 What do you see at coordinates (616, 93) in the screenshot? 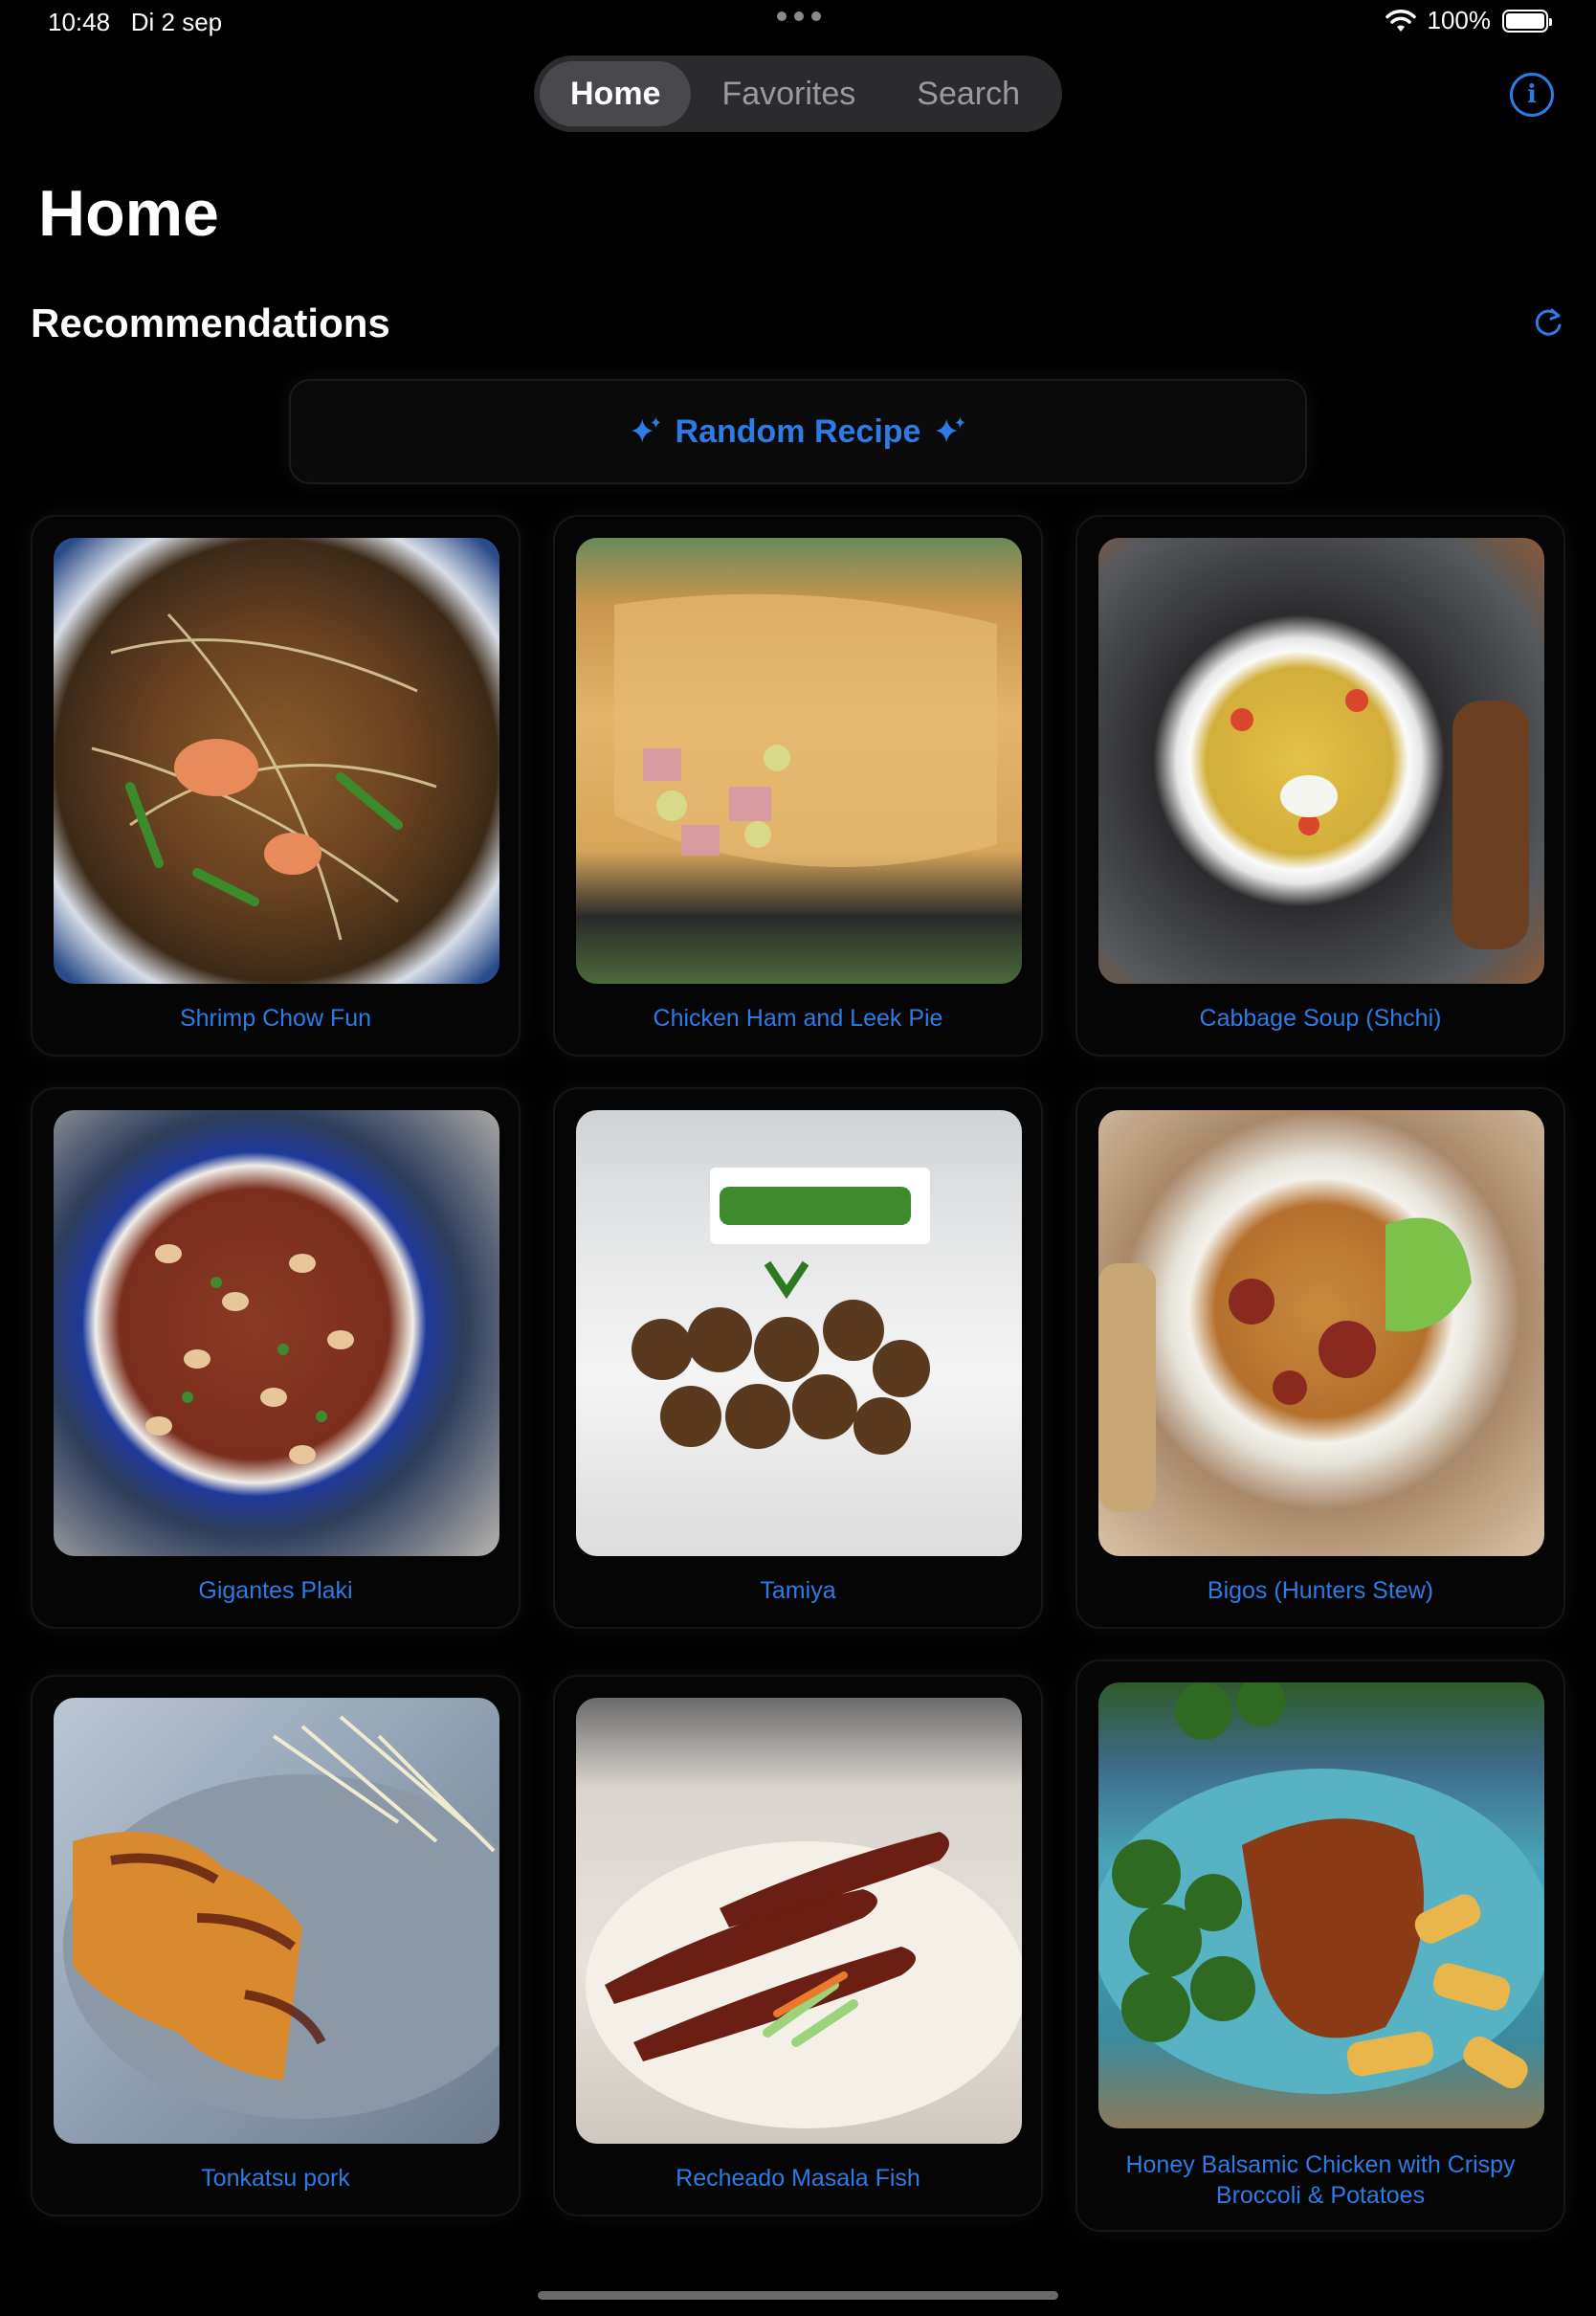
I see `tab-home: Home` at bounding box center [616, 93].